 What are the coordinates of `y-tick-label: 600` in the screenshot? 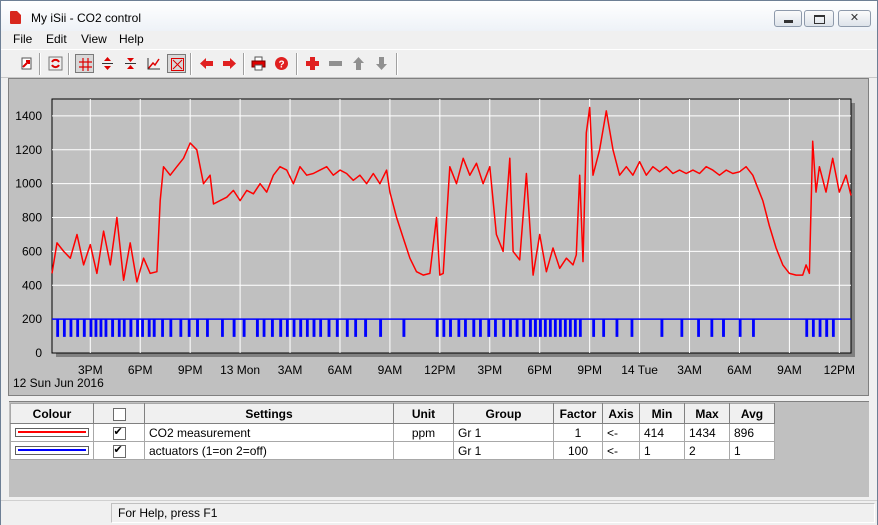 It's located at (32, 251).